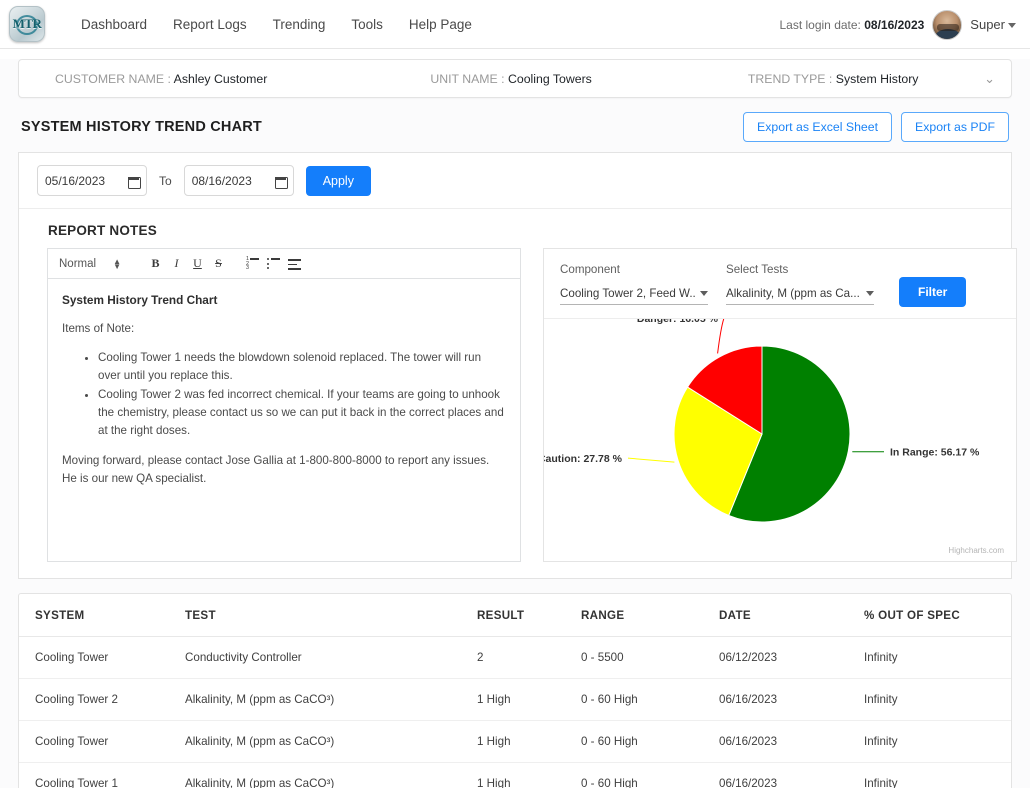  I want to click on cell-range: 0 - 5500, so click(650, 657).